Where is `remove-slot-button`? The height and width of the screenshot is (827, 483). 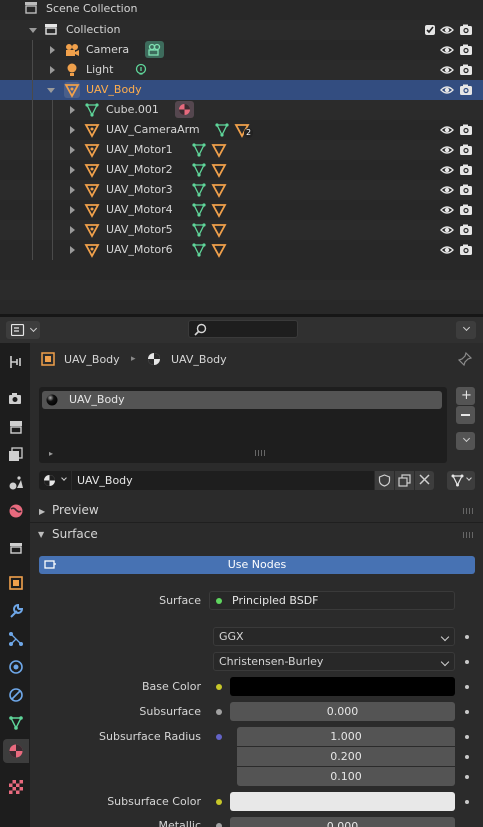
remove-slot-button is located at coordinates (465, 415).